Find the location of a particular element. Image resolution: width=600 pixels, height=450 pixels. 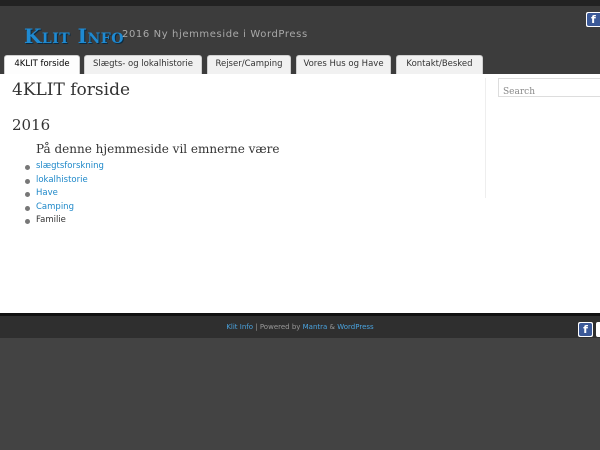

list-item: Familie is located at coordinates (63, 221).